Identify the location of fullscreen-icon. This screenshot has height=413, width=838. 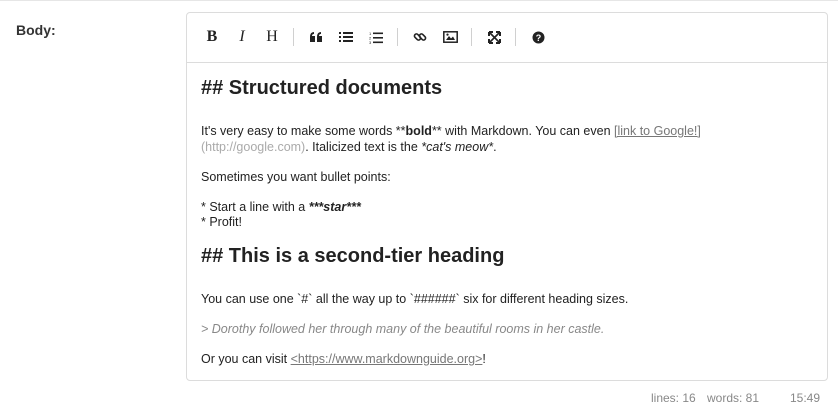
(494, 37).